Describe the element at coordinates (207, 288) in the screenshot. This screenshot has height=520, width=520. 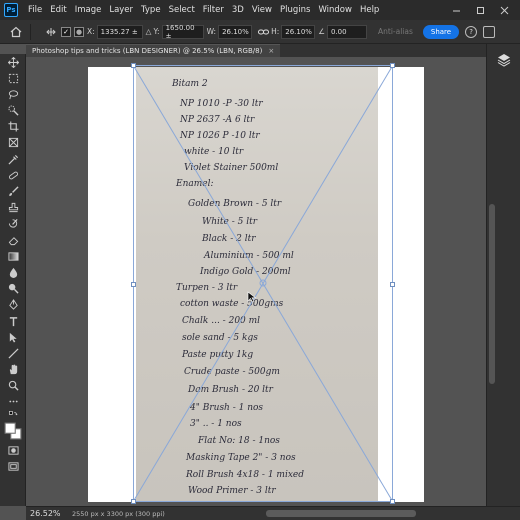
I see `note-line: Turpen - 3 ltr` at that location.